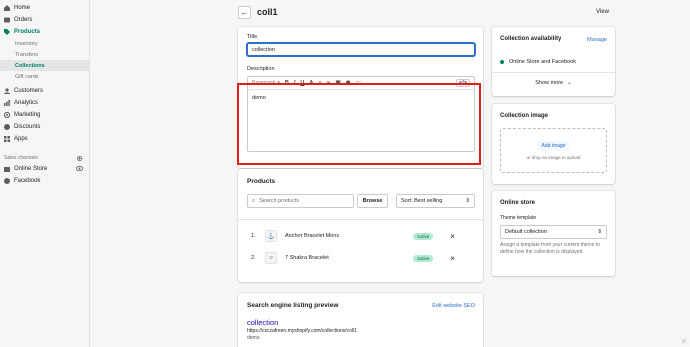 The width and height of the screenshot is (690, 347). What do you see at coordinates (549, 83) in the screenshot?
I see `show-more-label: Show more` at bounding box center [549, 83].